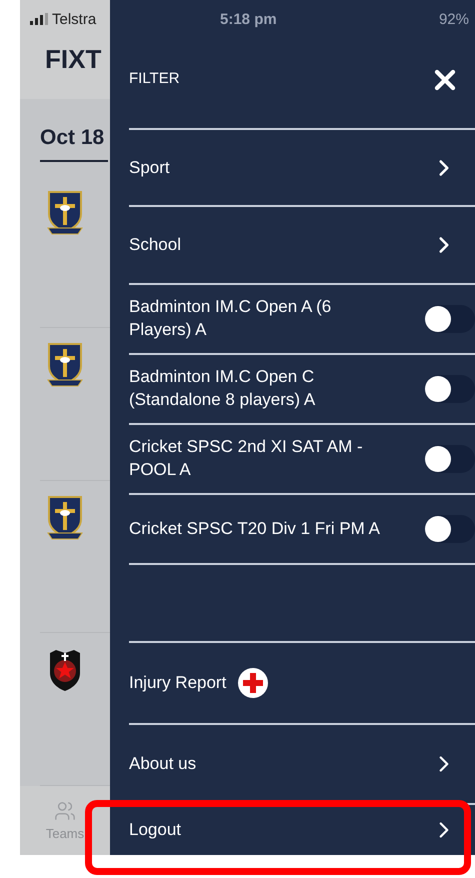 The width and height of the screenshot is (475, 878). What do you see at coordinates (39, 19) in the screenshot?
I see `signal-icon` at bounding box center [39, 19].